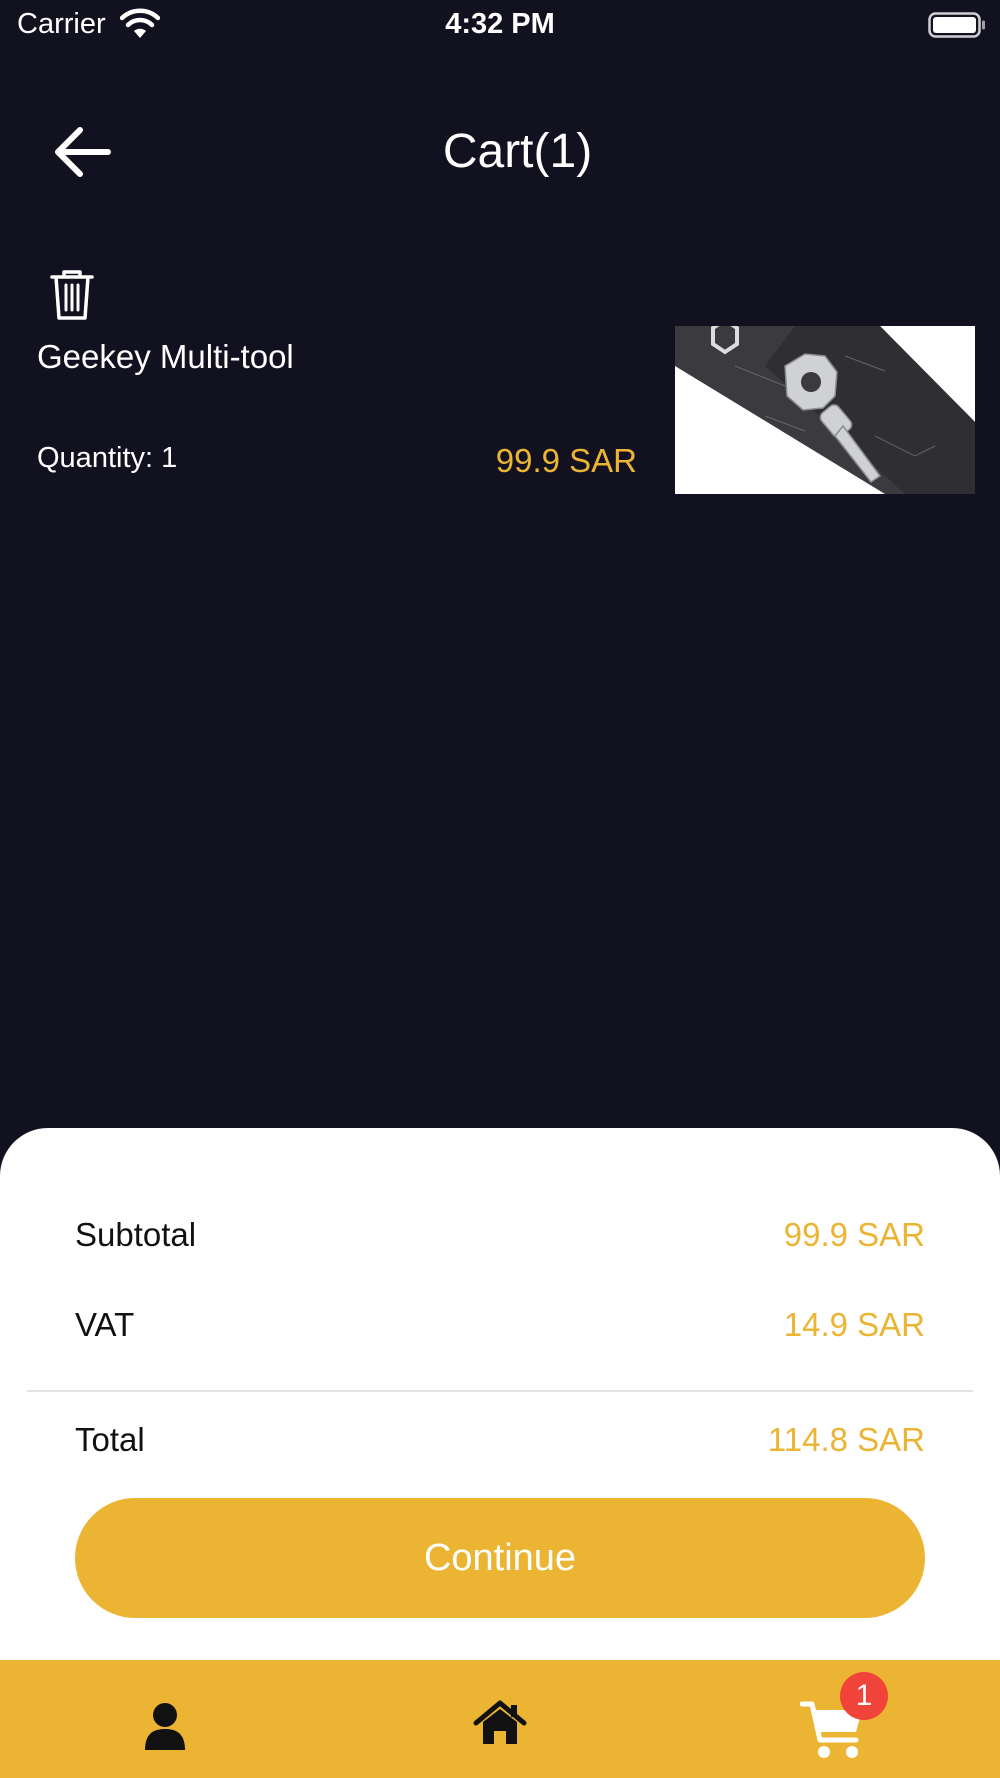 This screenshot has height=1778, width=1000. I want to click on total-row: Total 114.8 SAR, so click(500, 1440).